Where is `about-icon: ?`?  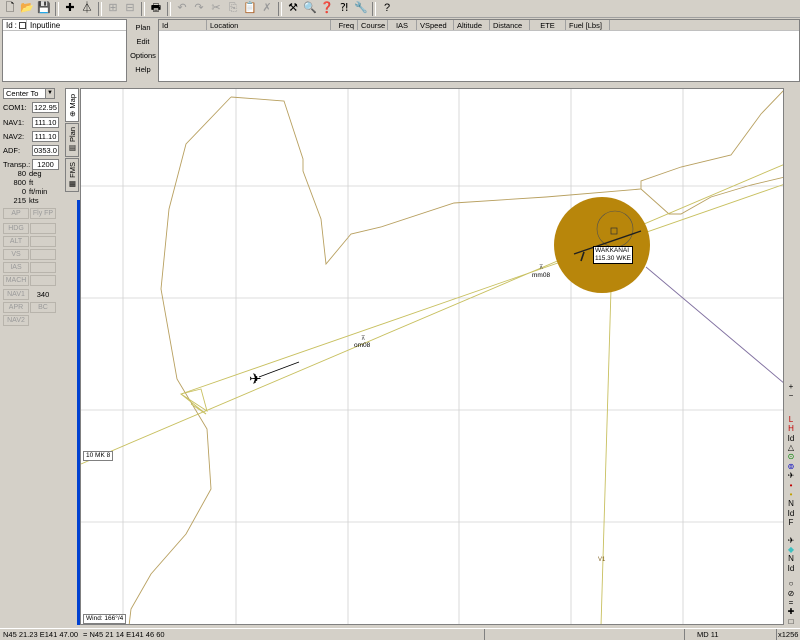
about-icon: ? is located at coordinates (387, 9).